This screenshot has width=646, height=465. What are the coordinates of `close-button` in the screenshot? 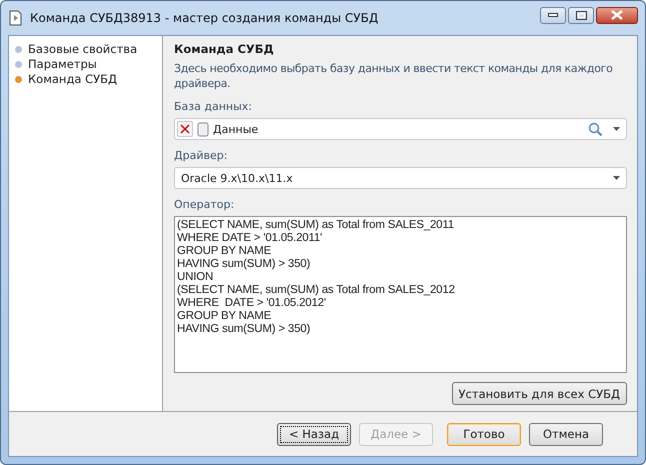 It's located at (617, 15).